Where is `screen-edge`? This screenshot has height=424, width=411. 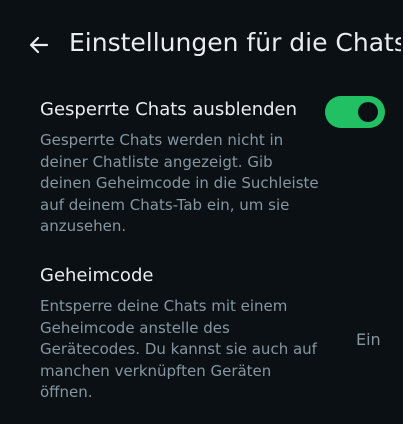 screen-edge is located at coordinates (407, 212).